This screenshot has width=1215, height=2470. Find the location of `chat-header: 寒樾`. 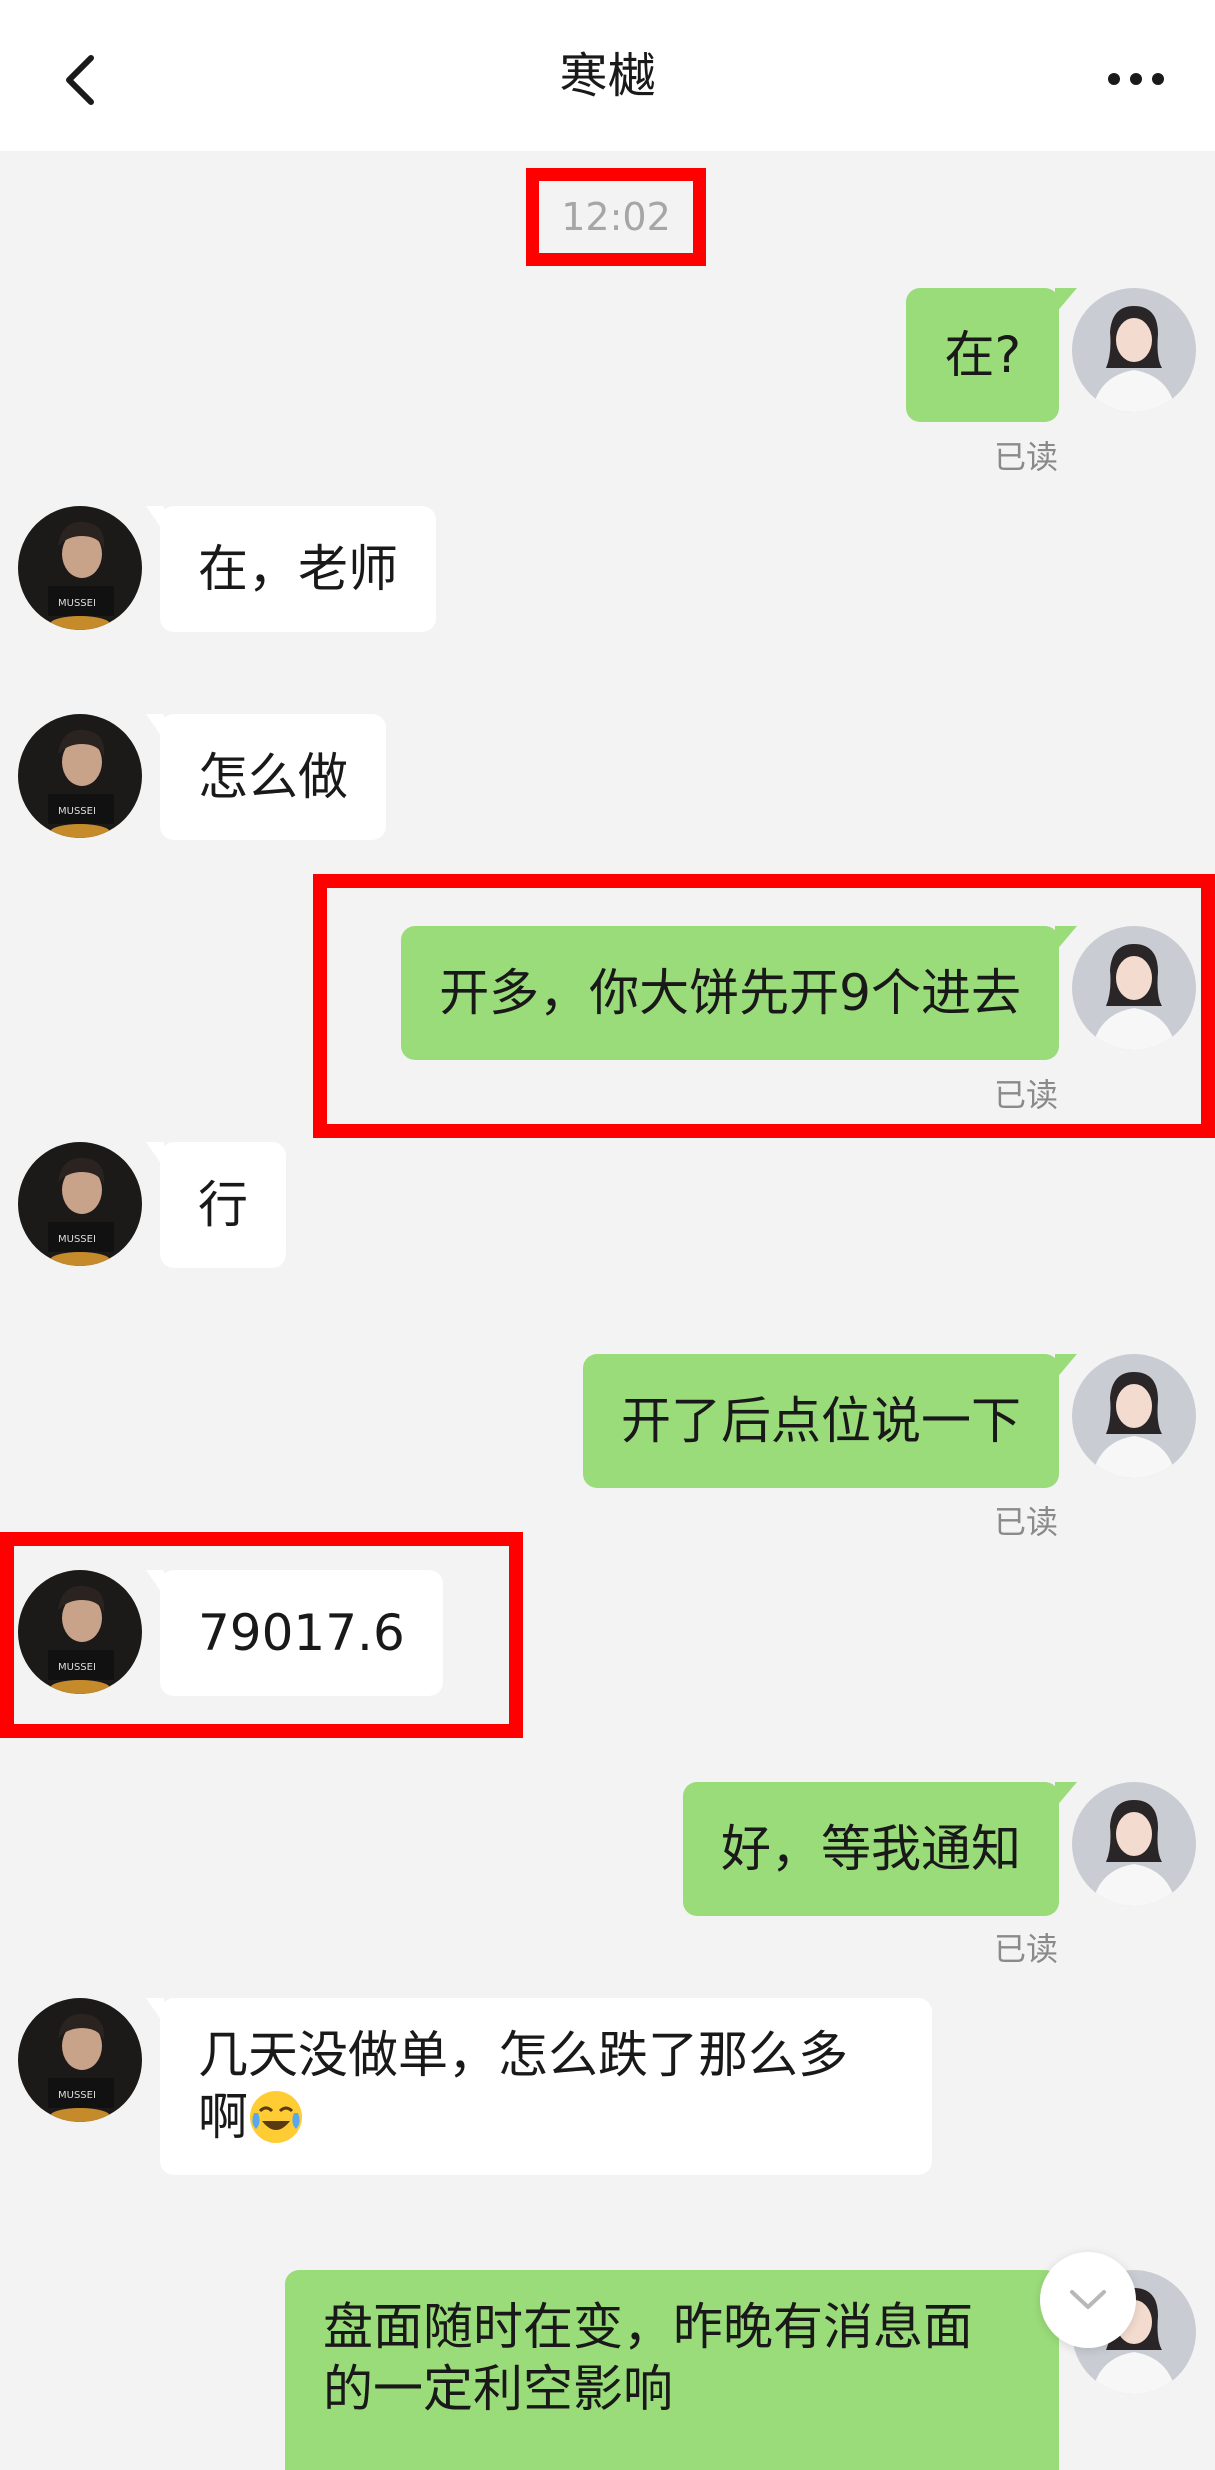

chat-header: 寒樾 is located at coordinates (607, 75).